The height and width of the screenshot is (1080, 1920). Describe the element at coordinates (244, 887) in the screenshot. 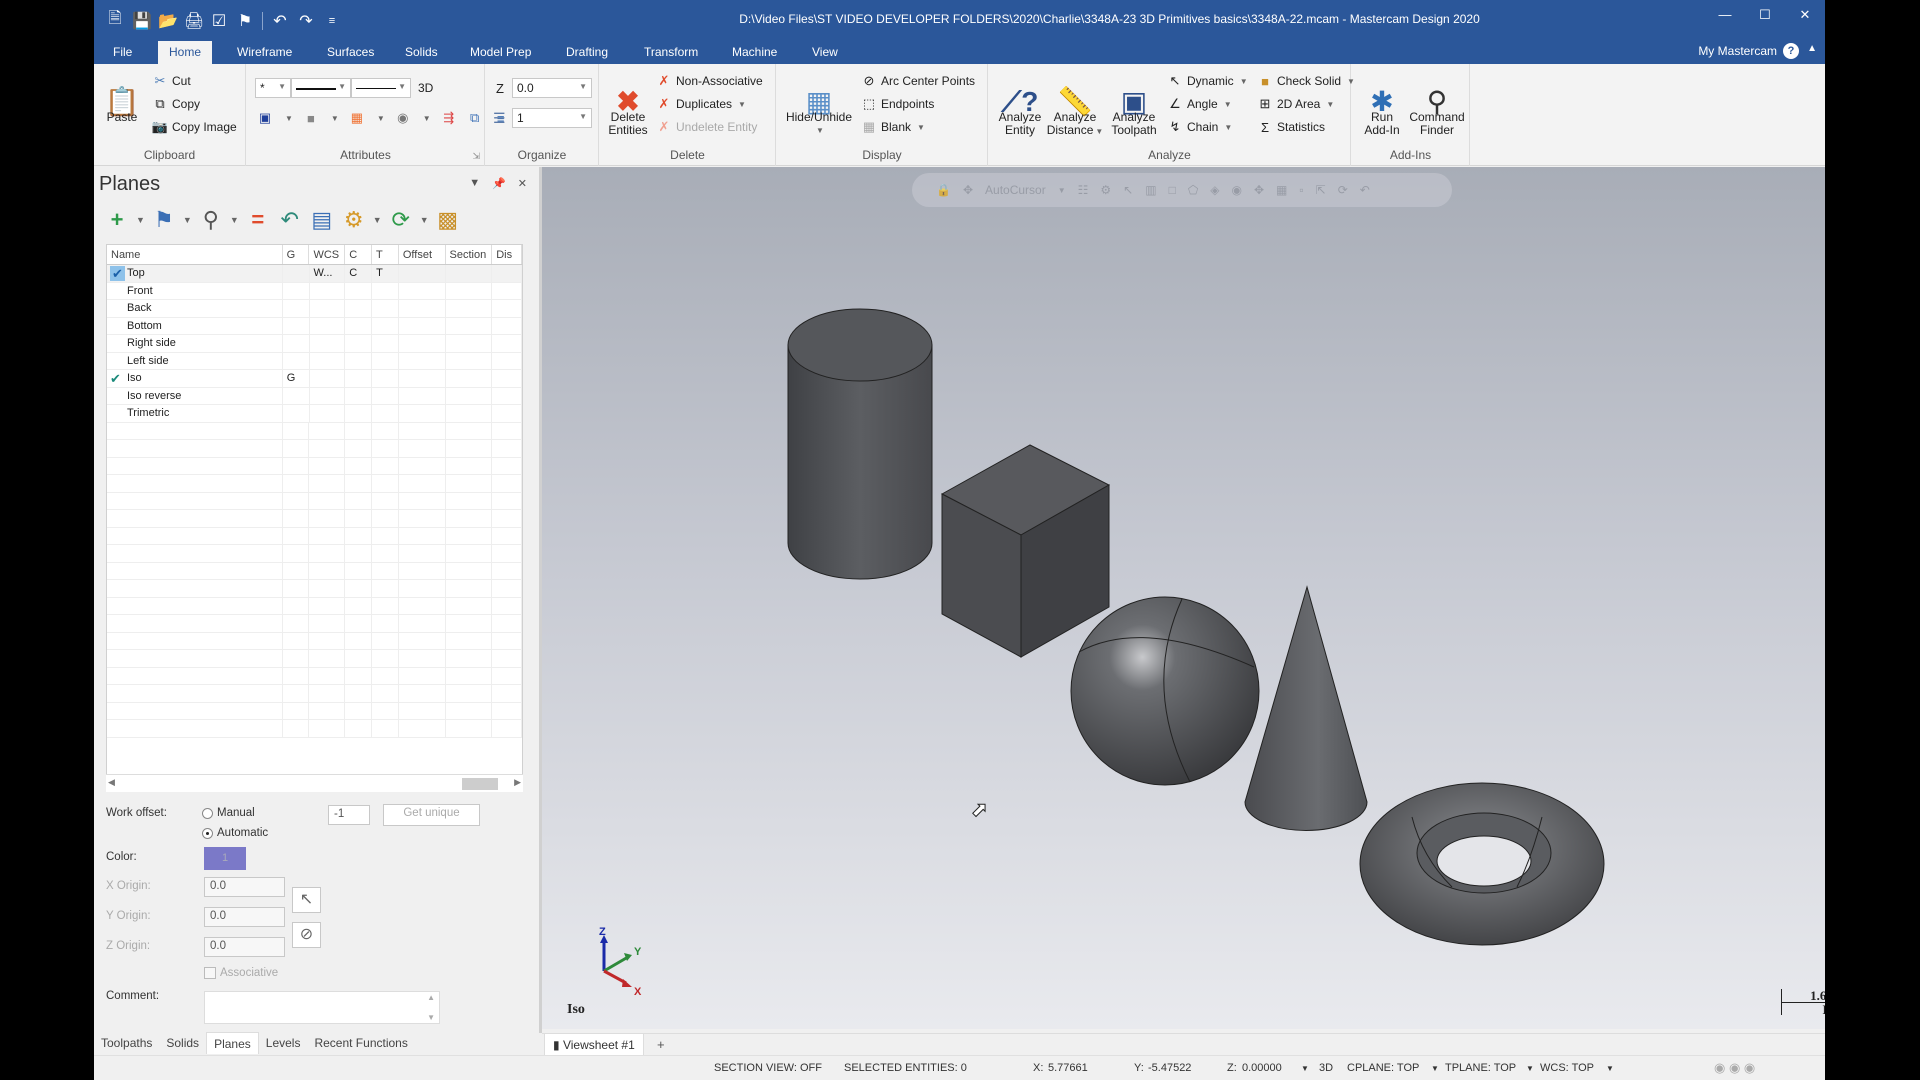

I see `x-origin-input: 0.0` at that location.